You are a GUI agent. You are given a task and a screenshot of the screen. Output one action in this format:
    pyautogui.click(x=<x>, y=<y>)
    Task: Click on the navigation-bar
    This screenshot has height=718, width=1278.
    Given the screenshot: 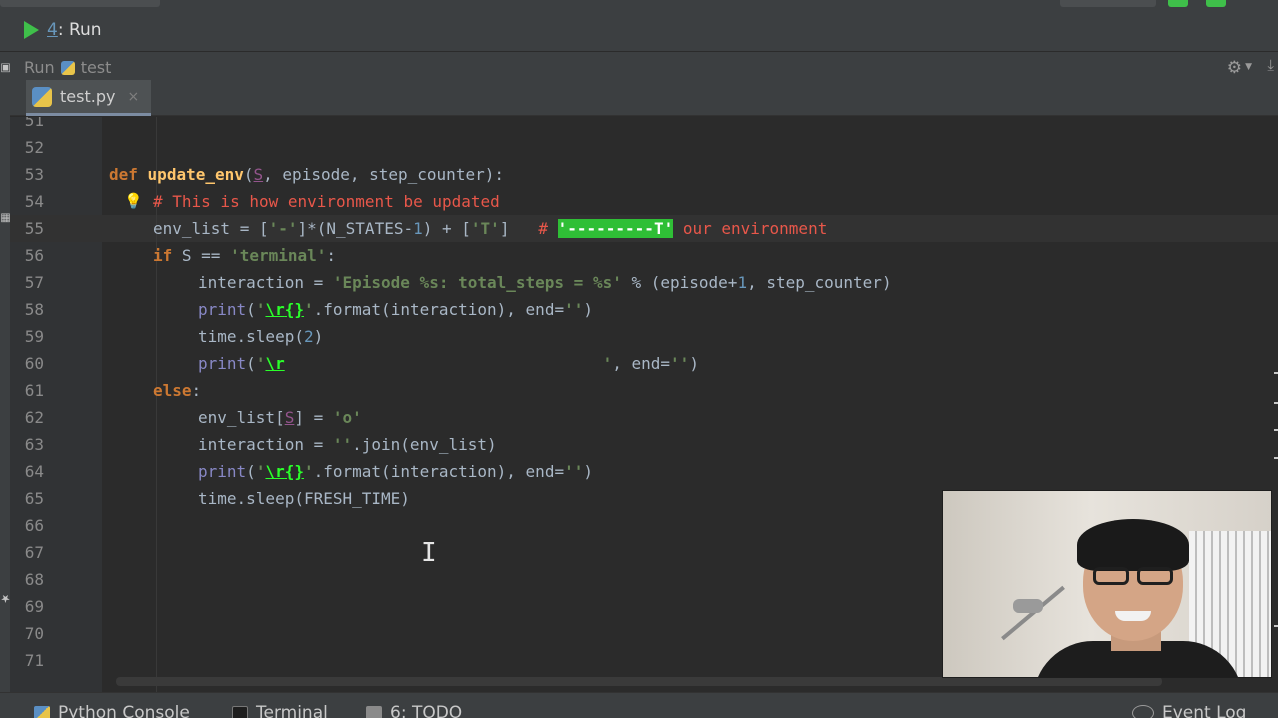 What is the action you would take?
    pyautogui.click(x=80, y=3)
    